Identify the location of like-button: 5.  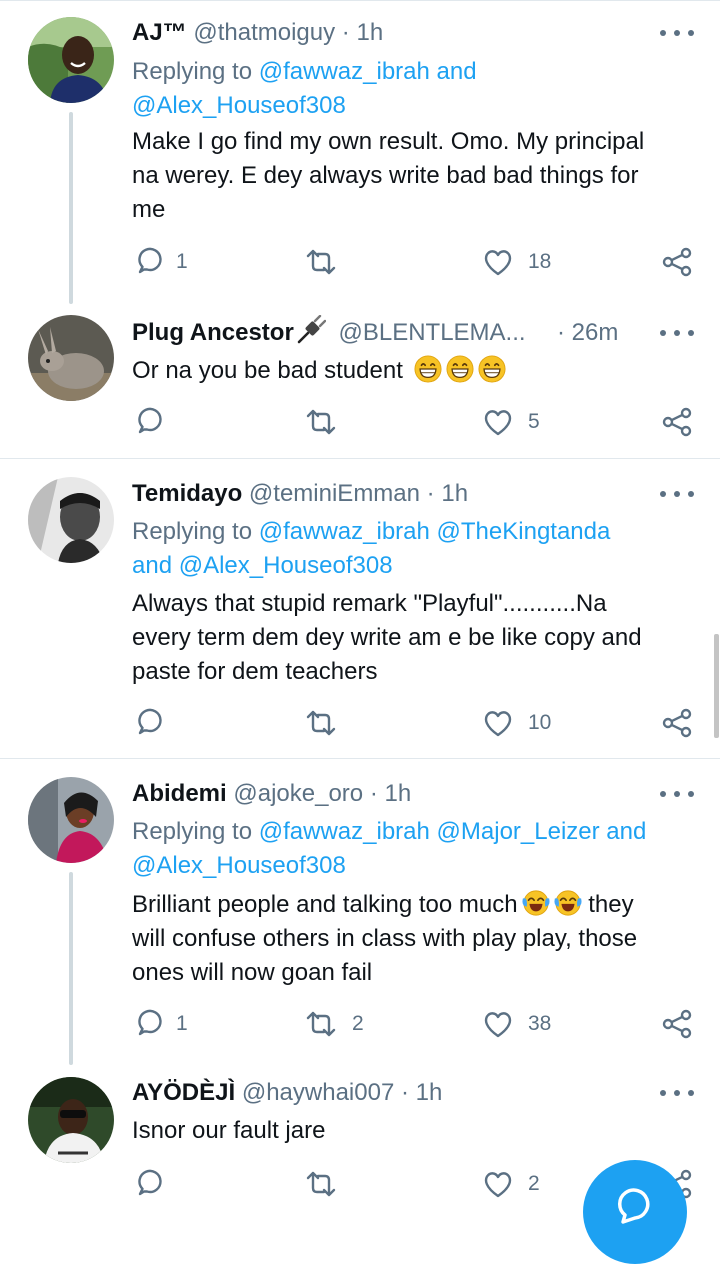
(511, 422).